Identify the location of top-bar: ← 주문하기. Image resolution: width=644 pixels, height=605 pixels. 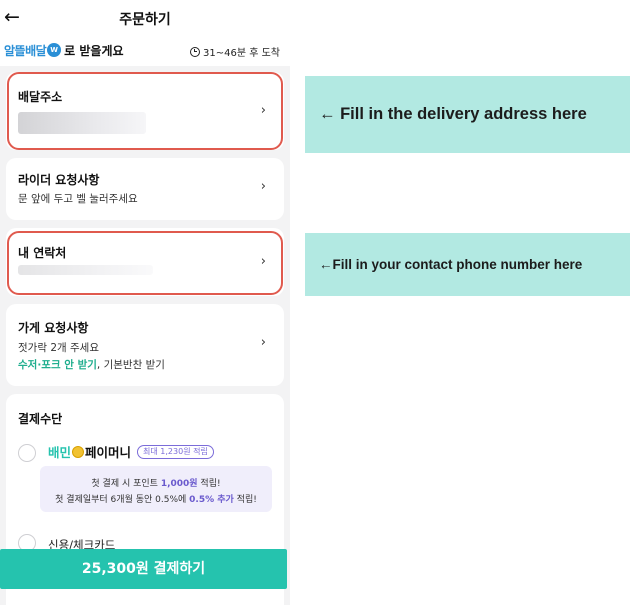
(145, 18).